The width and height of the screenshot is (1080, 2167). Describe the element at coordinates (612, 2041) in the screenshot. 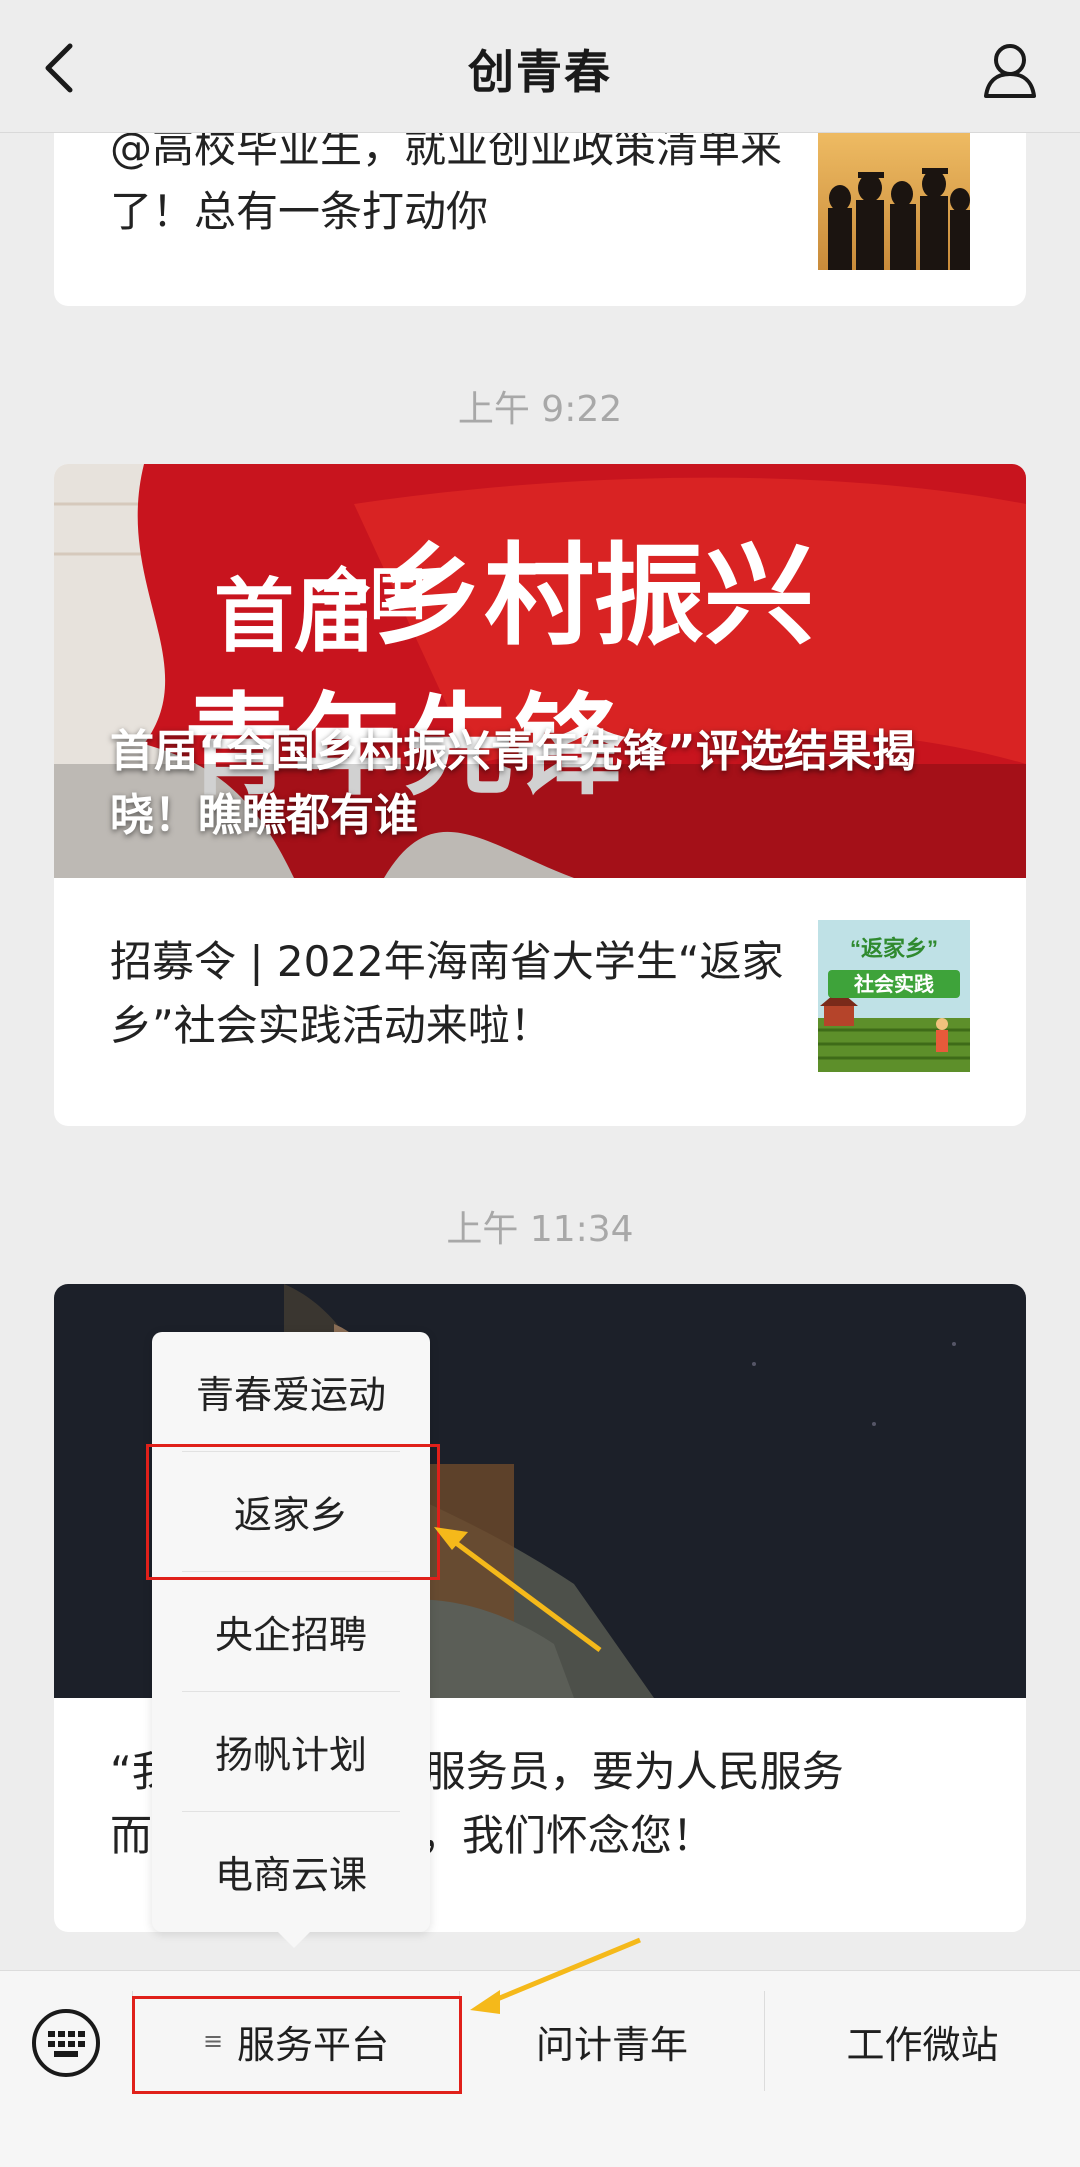

I see `menu-ask-youth: 问计青年` at that location.